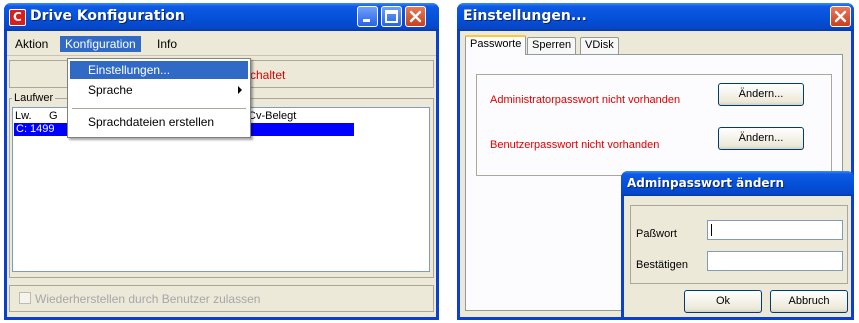 The image size is (859, 323). What do you see at coordinates (31, 44) in the screenshot?
I see `menu-aktion: Aktion` at bounding box center [31, 44].